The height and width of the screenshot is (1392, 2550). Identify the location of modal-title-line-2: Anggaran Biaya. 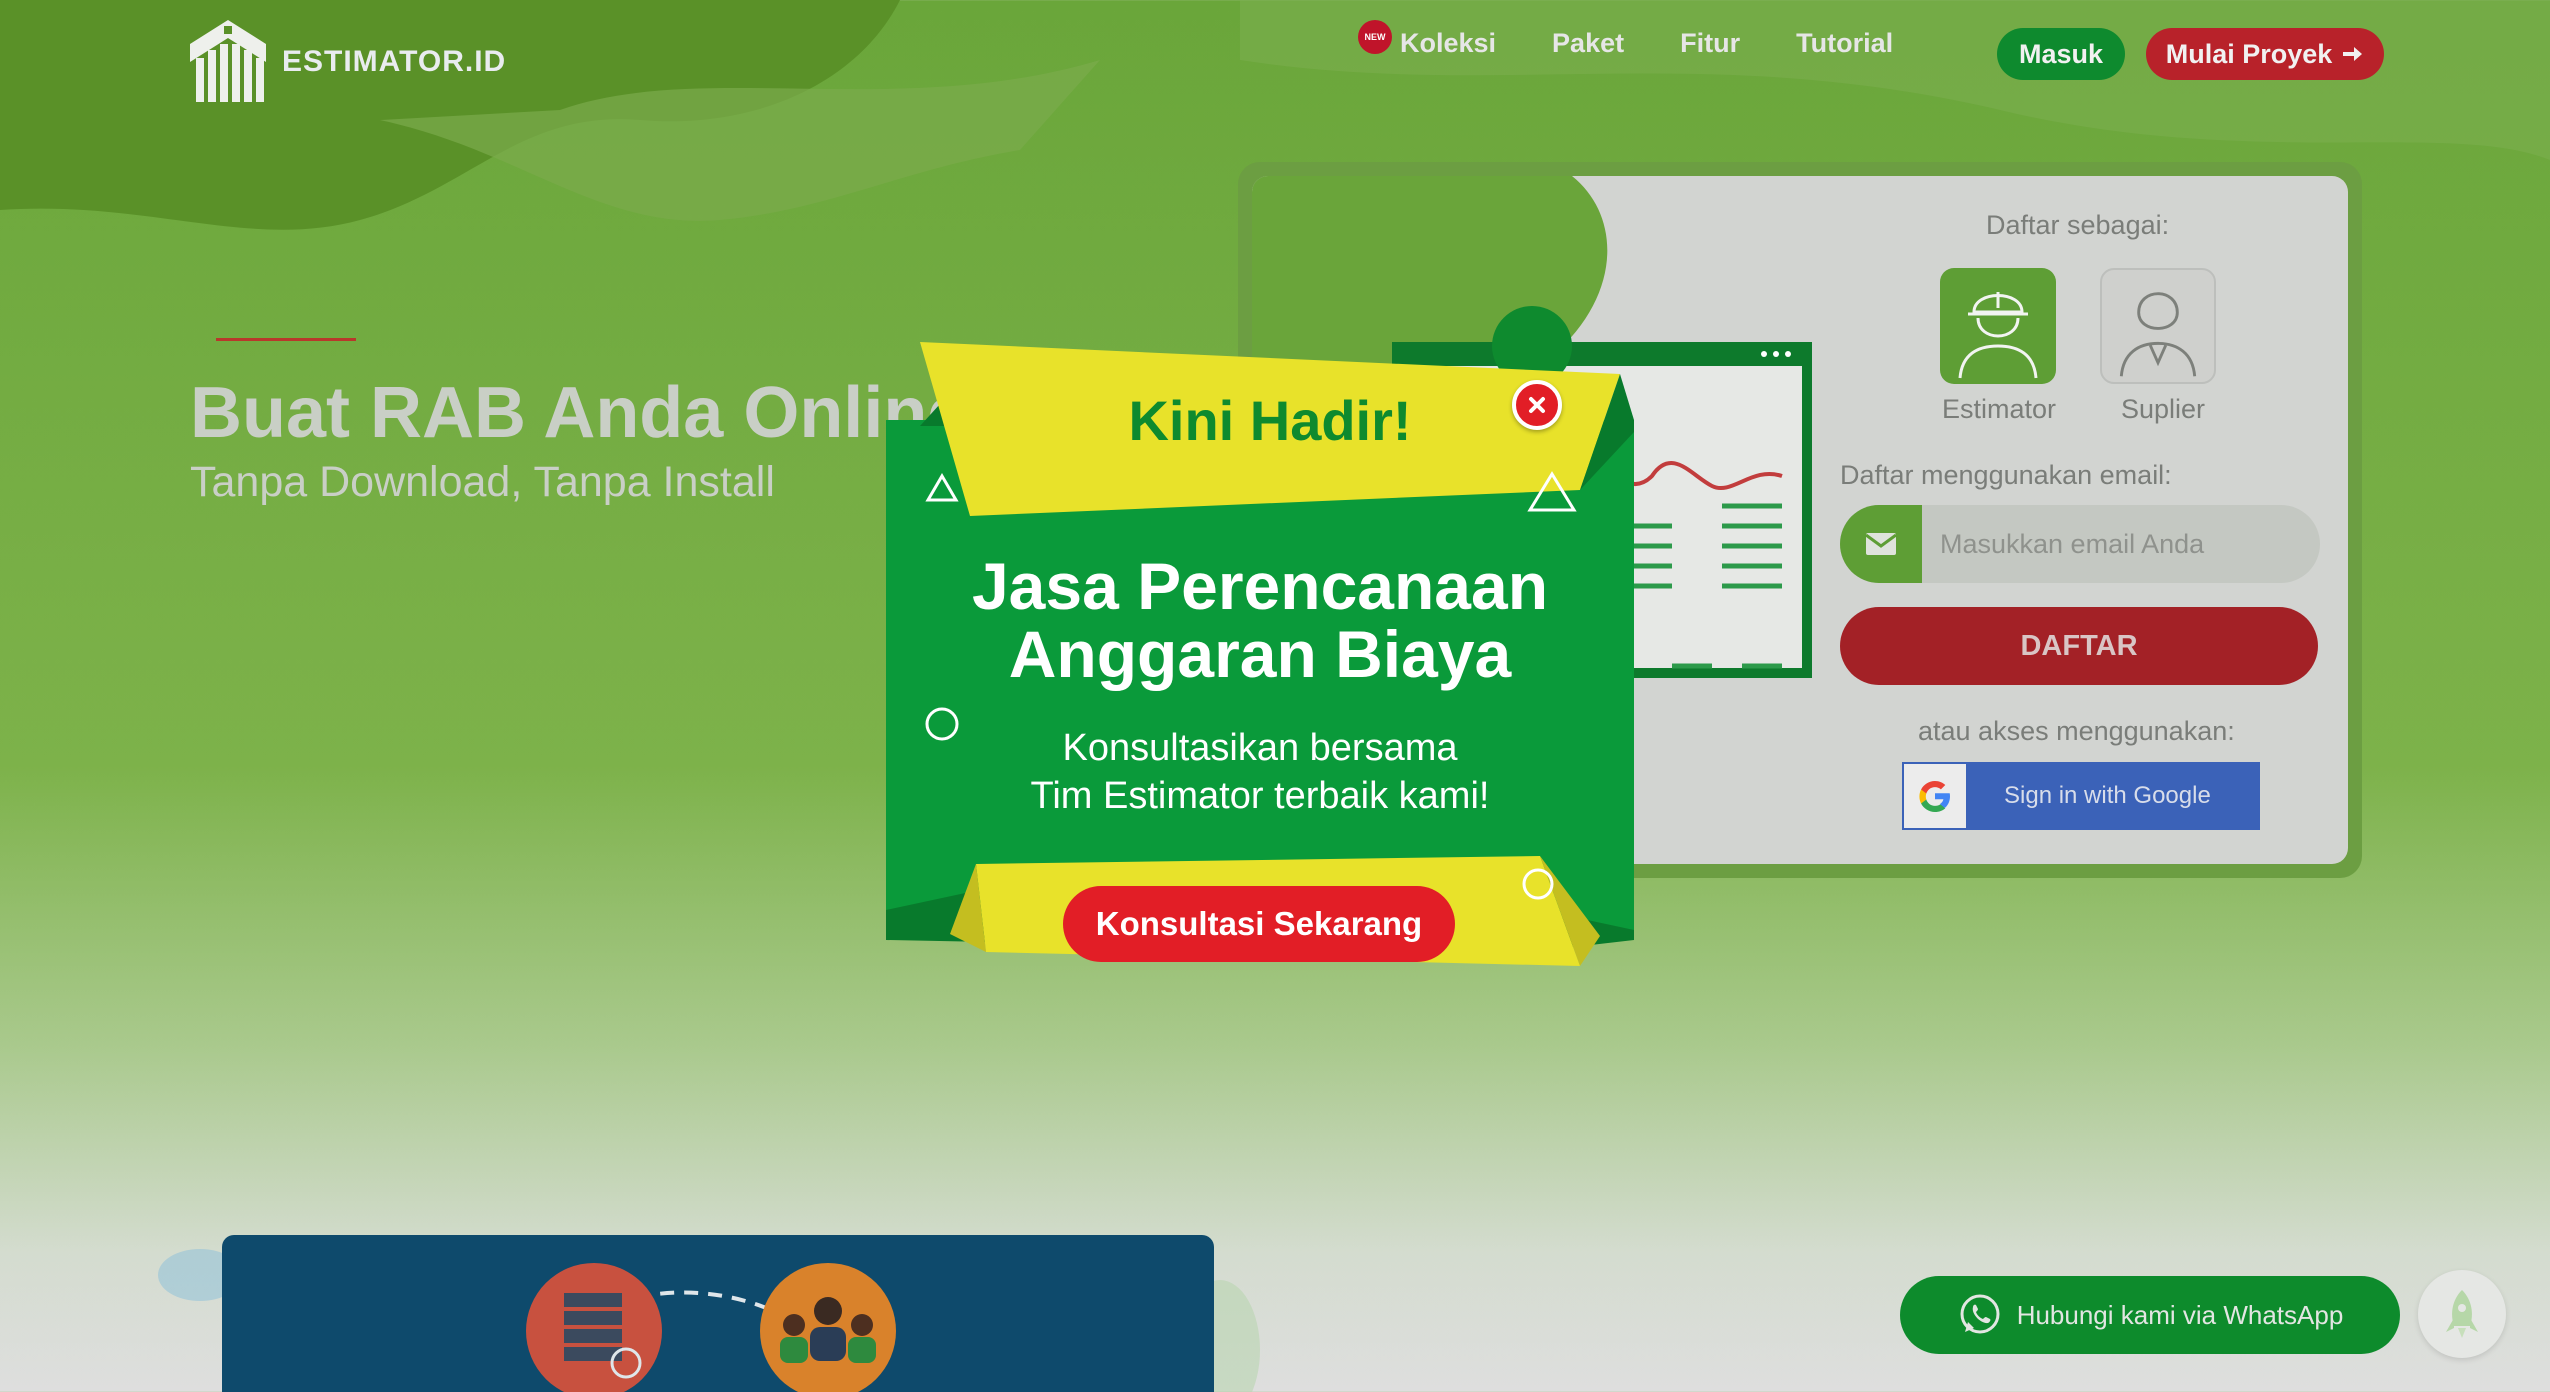
(1260, 654).